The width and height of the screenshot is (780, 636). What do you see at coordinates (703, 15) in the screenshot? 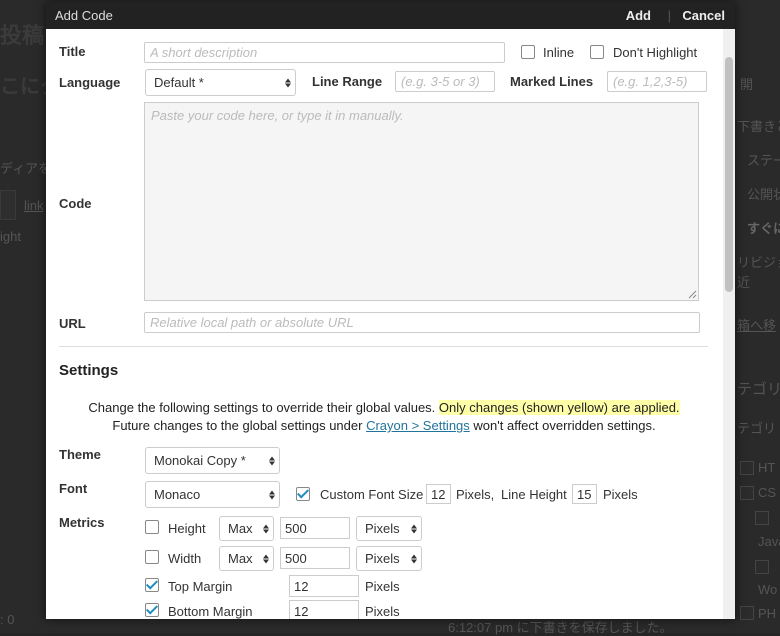
I see `cancel-button: Cancel` at bounding box center [703, 15].